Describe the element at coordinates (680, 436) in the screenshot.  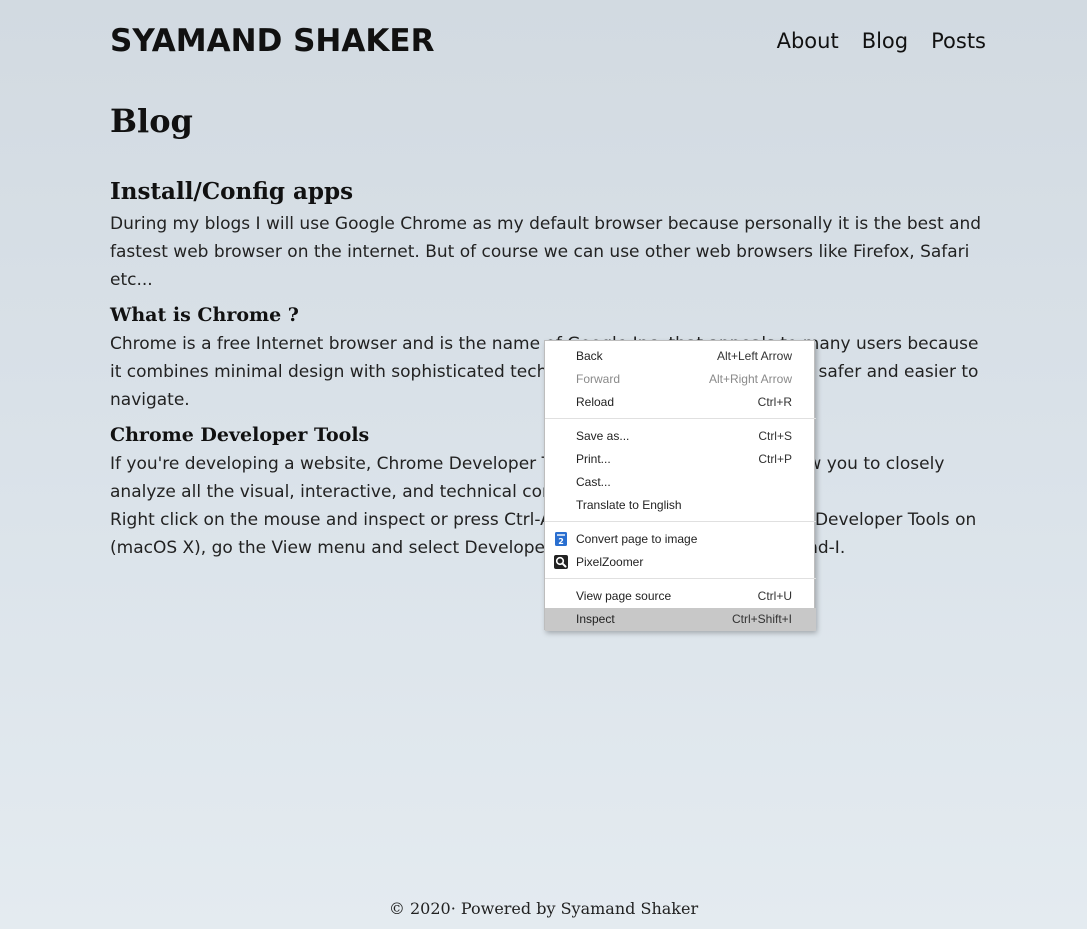
I see `menu-item-save-as: Save as... Ctrl+S` at that location.